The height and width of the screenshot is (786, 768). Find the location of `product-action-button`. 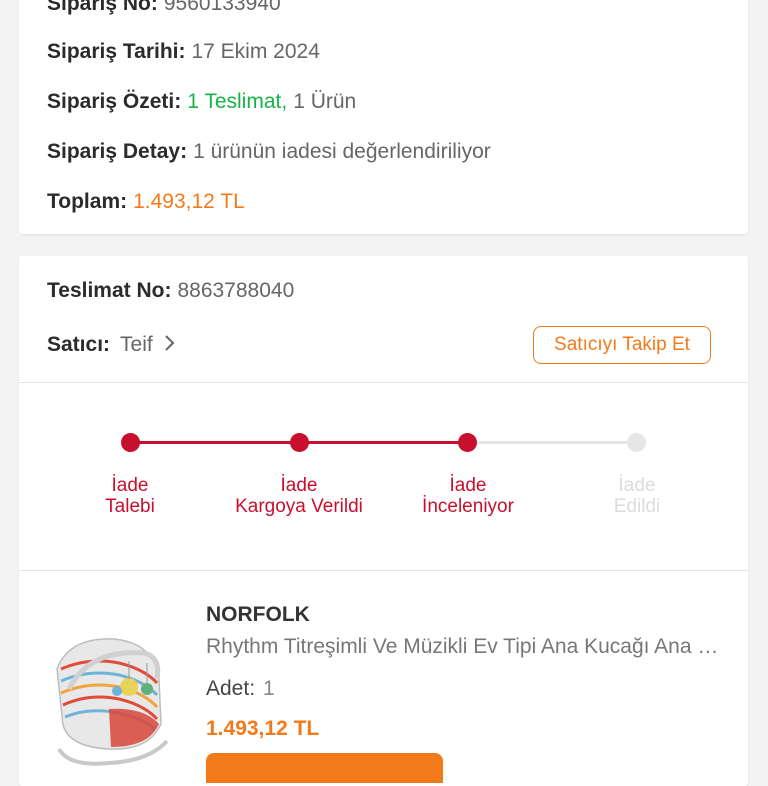

product-action-button is located at coordinates (324, 768).